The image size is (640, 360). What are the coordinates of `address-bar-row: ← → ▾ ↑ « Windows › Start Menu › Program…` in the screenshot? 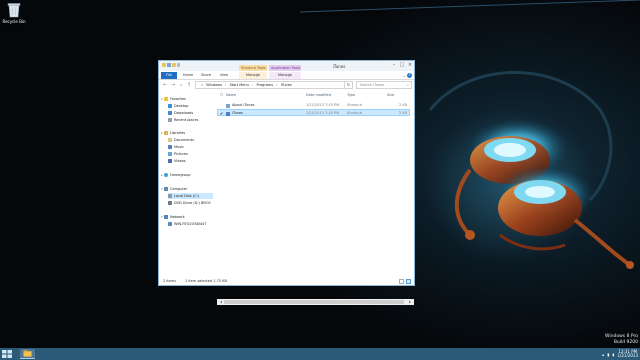 It's located at (286, 85).